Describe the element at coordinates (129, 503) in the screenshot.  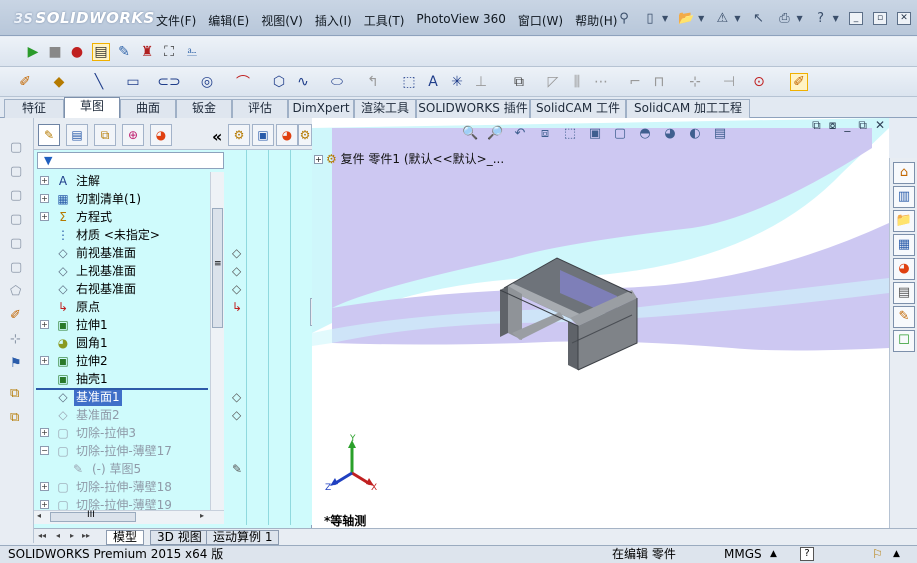
I see `tree-item: + ▢ 切除-拉伸-薄壁19` at that location.